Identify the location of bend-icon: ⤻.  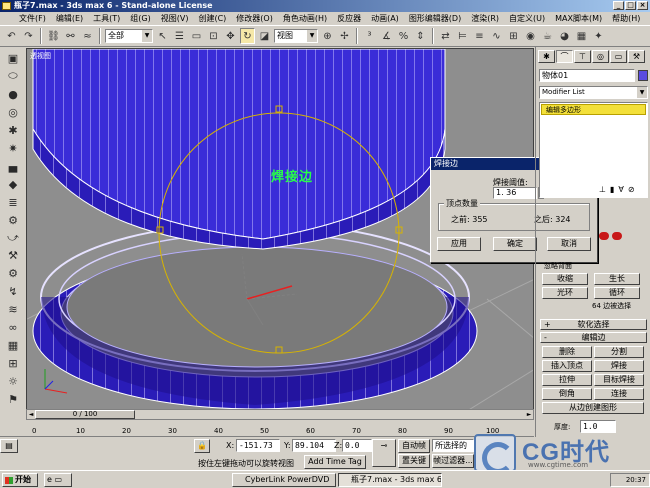
(13, 238).